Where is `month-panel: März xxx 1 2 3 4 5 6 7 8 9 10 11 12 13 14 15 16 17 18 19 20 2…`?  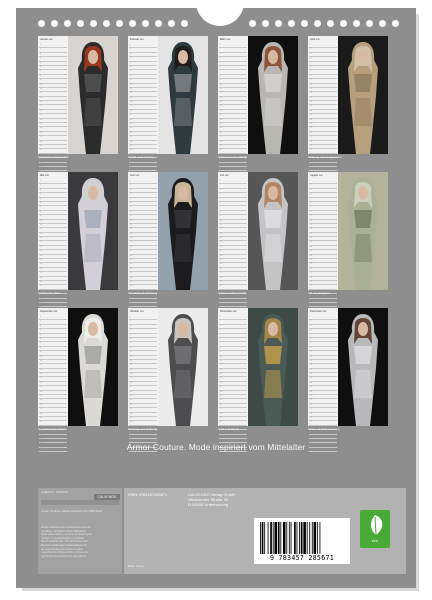
month-panel: März xxx 1 2 3 4 5 6 7 8 9 10 11 12 13 14 15 16 17 18 19 20 2… is located at coordinates (258, 108).